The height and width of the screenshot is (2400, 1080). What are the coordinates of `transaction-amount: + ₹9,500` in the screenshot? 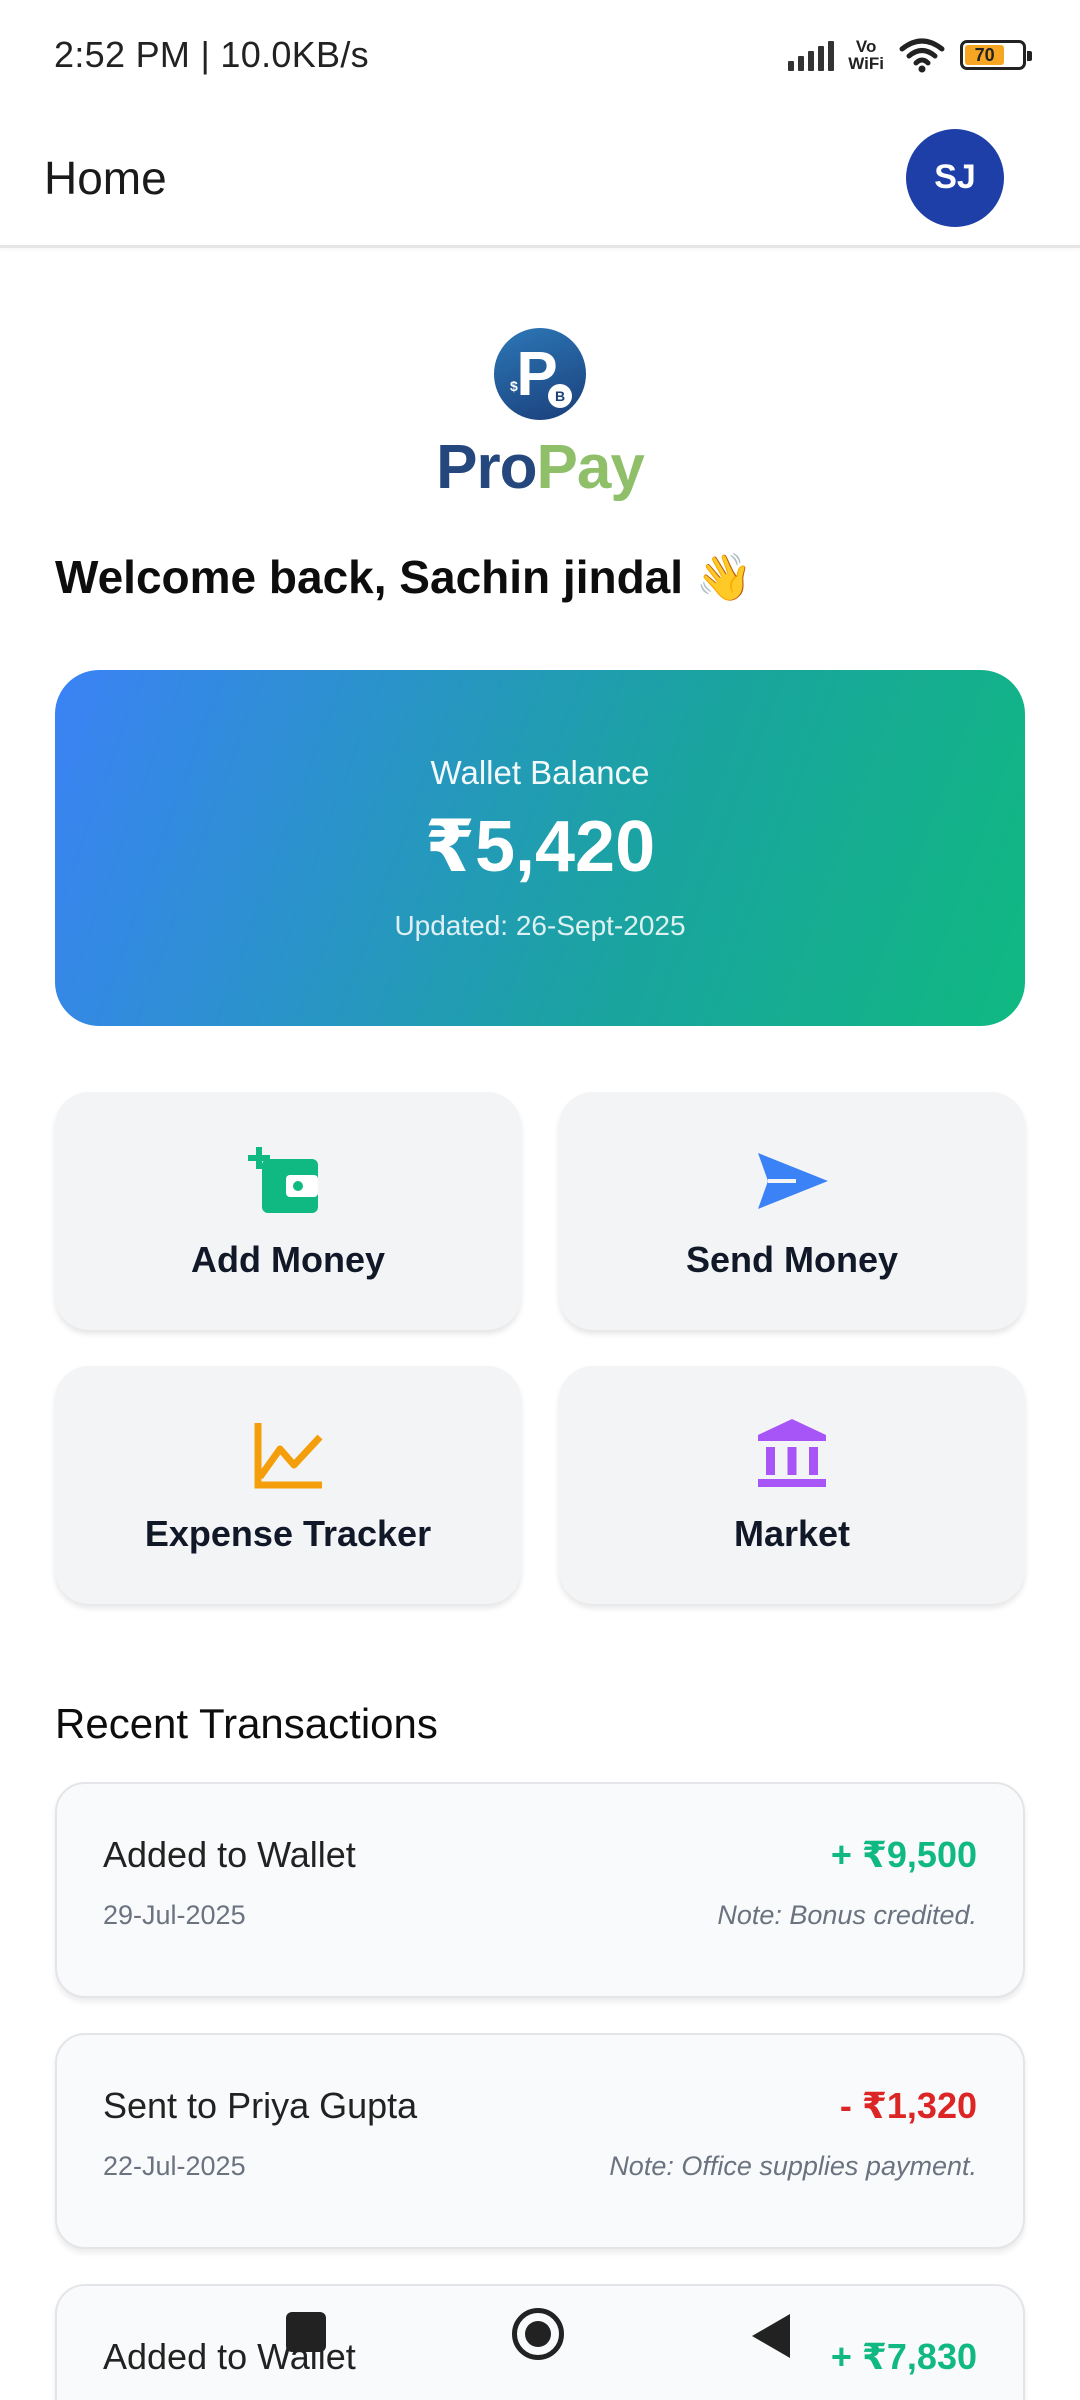 It's located at (903, 1854).